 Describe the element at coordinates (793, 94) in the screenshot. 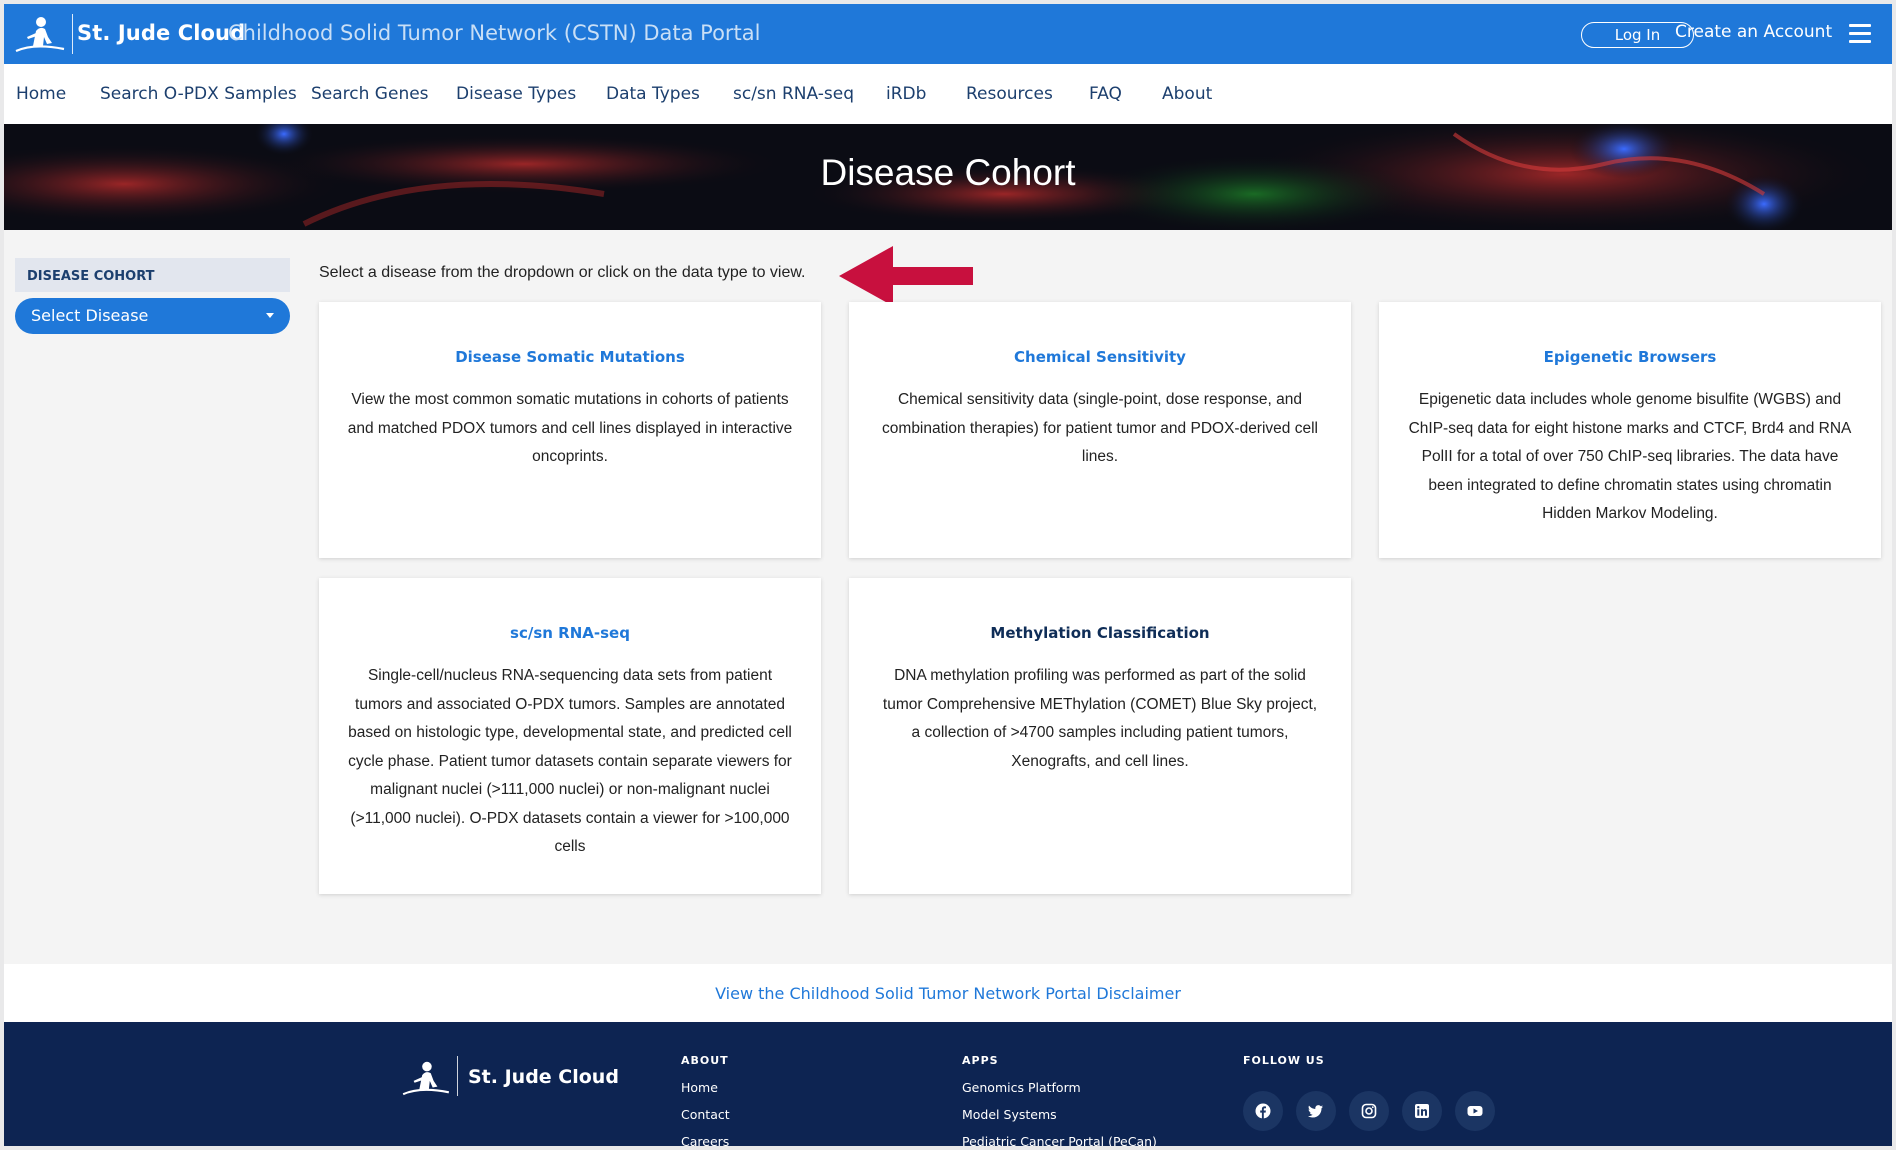

I see `nav-item-sc-sn-rna-seq: sc/sn RNA-seq` at that location.